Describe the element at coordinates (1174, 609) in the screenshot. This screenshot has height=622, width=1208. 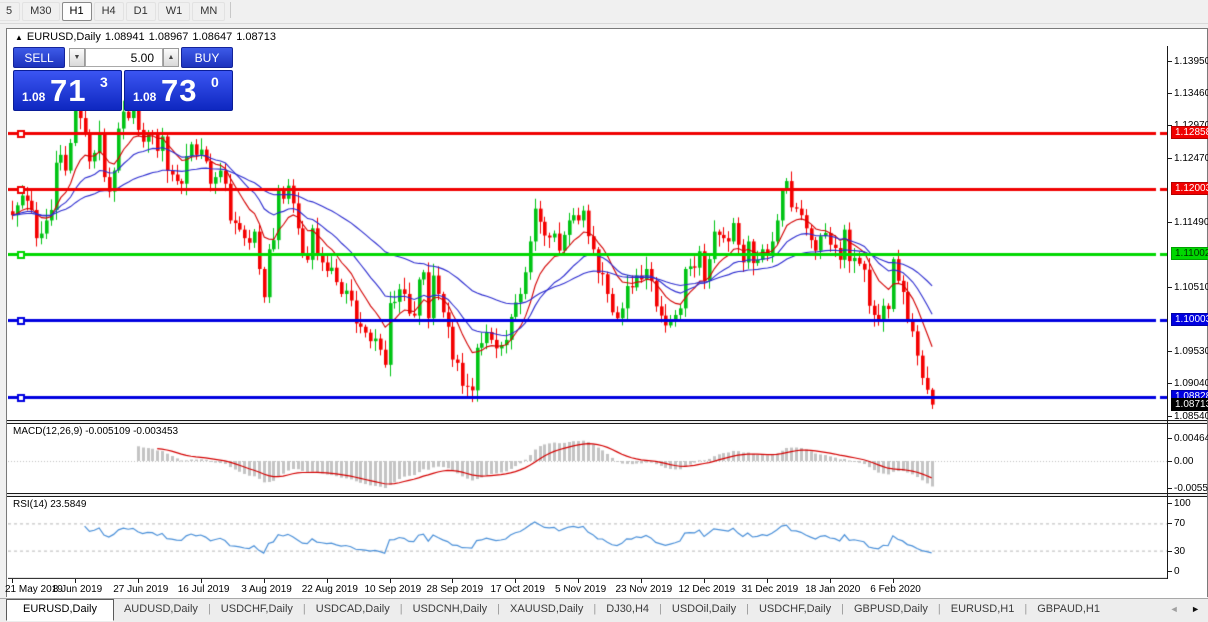
I see `tab-scroll-left-icon: ◄` at that location.